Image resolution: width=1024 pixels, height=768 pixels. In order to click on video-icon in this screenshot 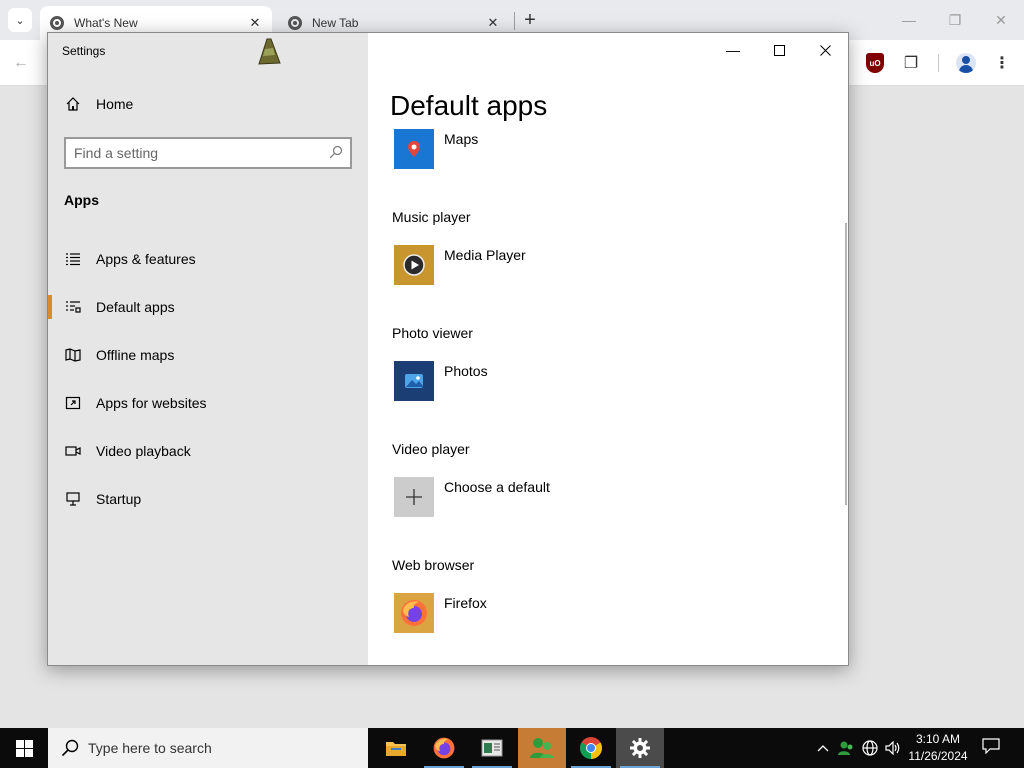, I will do `click(73, 451)`.